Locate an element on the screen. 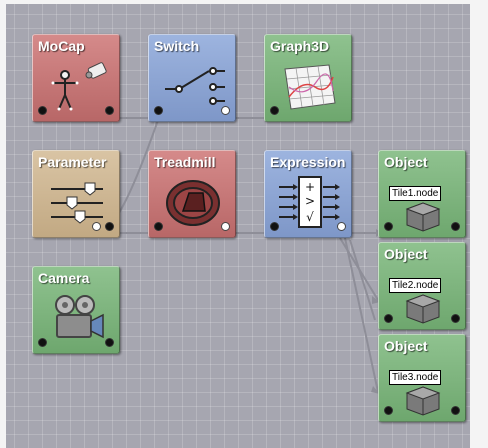  node-switch: Switch is located at coordinates (192, 78).